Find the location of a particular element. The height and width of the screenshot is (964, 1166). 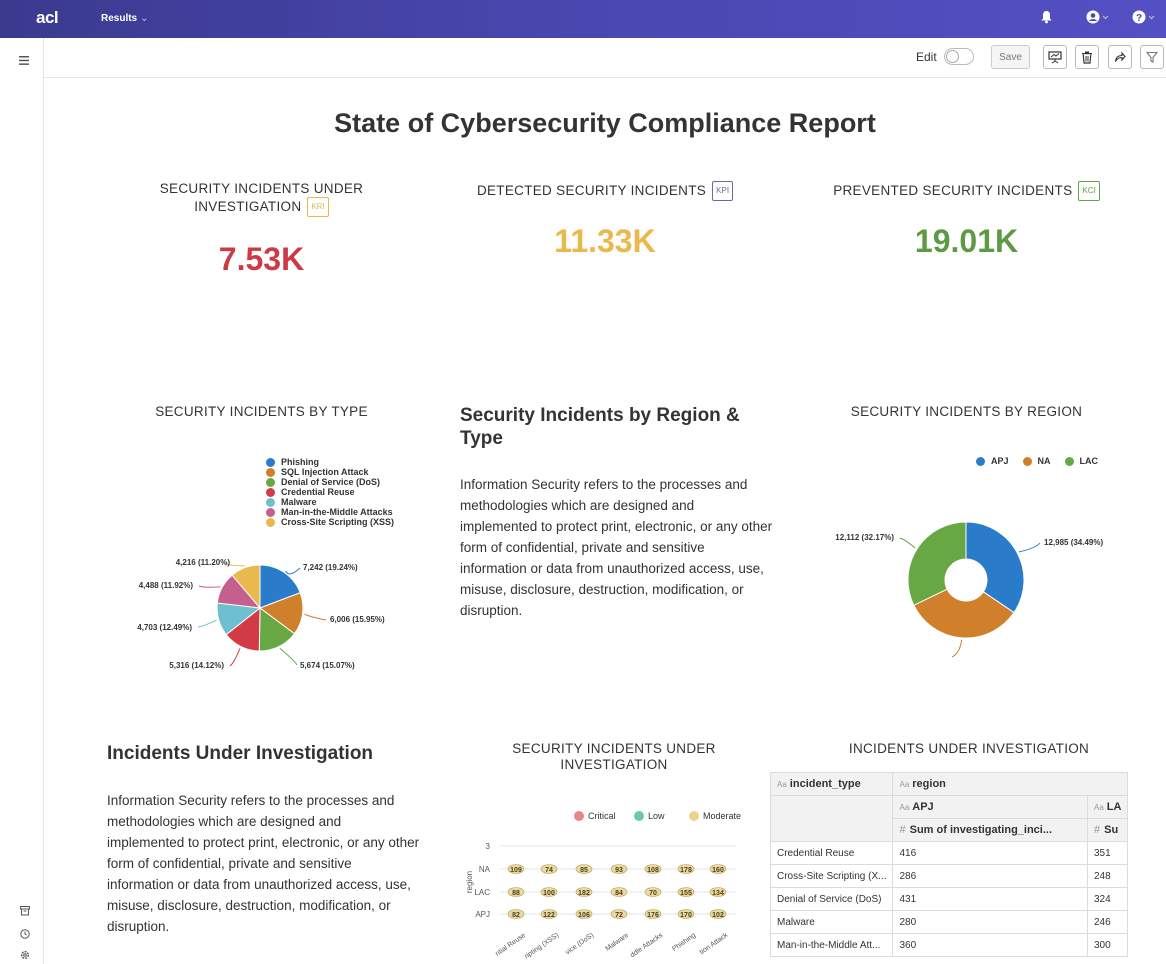

legend-item: SQL Injection Attack is located at coordinates (330, 472).